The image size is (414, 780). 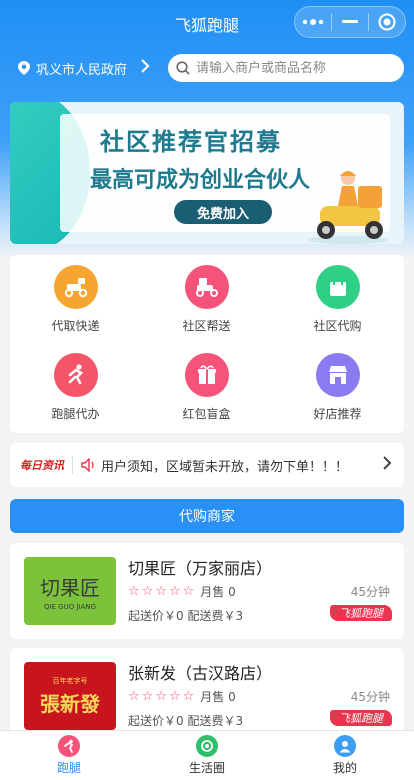 What do you see at coordinates (206, 414) in the screenshot?
I see `service-label: 红包盲盒` at bounding box center [206, 414].